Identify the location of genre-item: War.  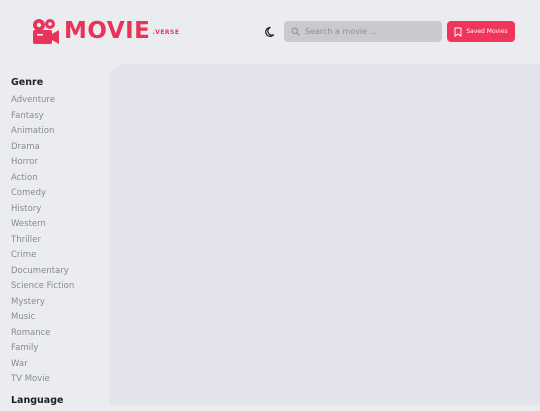
(58, 365).